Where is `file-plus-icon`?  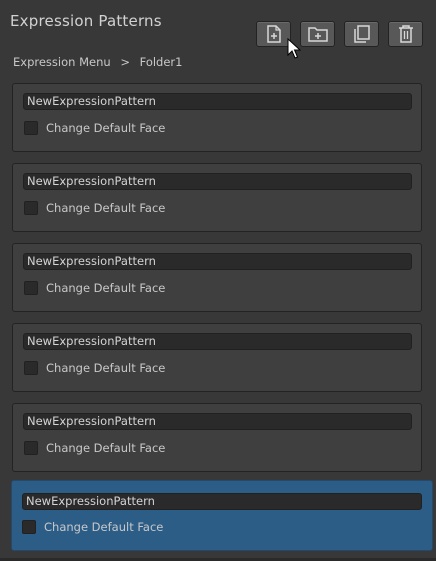 file-plus-icon is located at coordinates (273, 34).